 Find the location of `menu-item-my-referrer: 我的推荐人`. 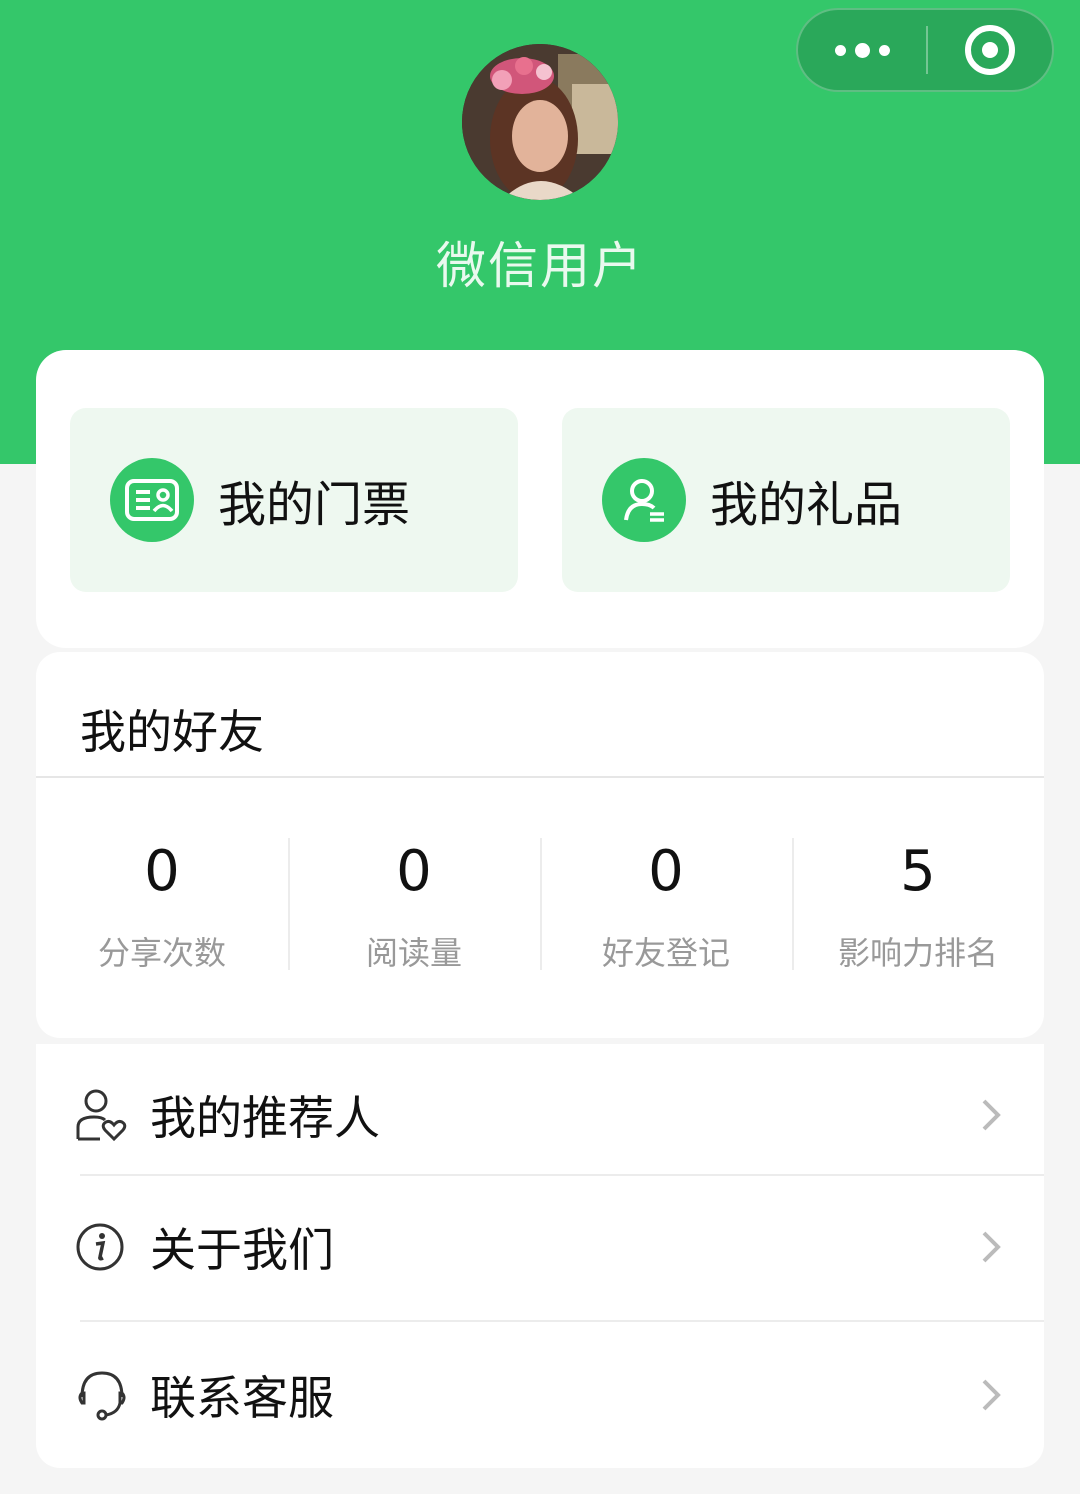

menu-item-my-referrer: 我的推荐人 is located at coordinates (540, 1115).